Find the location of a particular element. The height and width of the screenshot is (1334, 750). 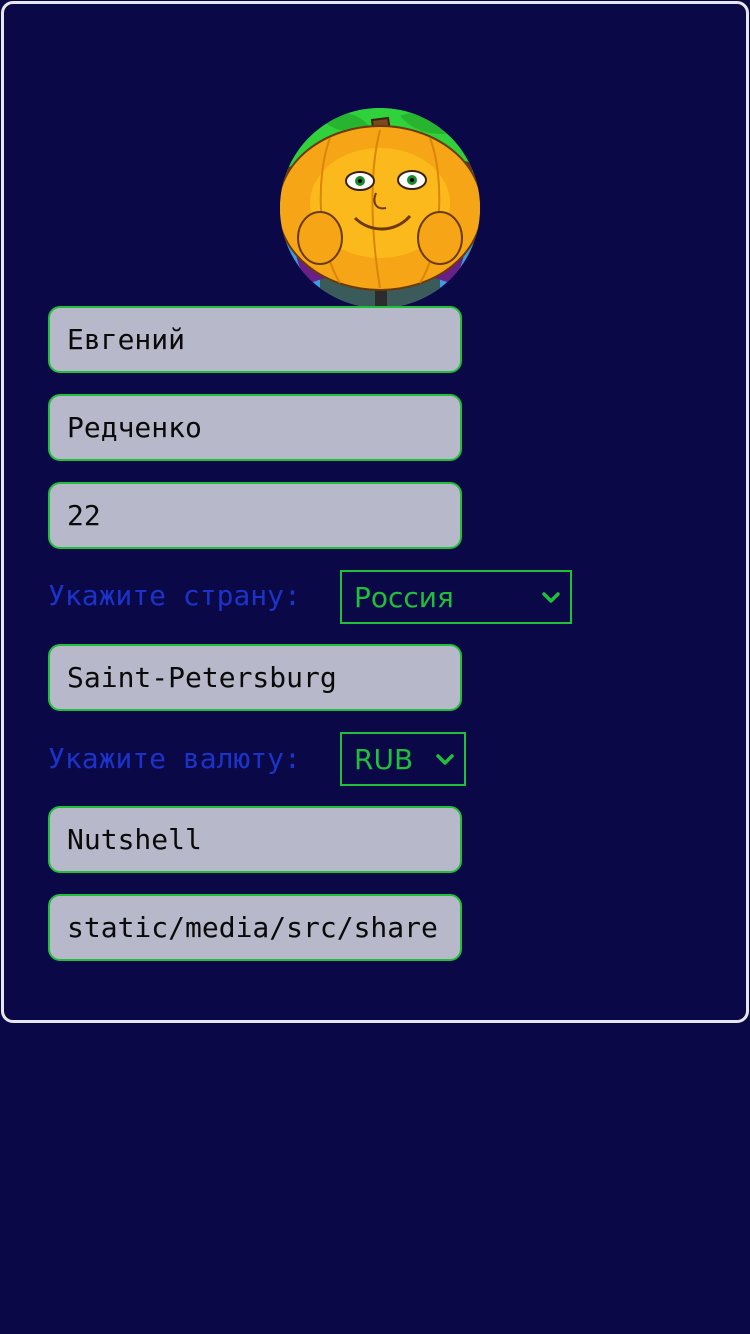

currency-selected-value: RUB is located at coordinates (384, 759).